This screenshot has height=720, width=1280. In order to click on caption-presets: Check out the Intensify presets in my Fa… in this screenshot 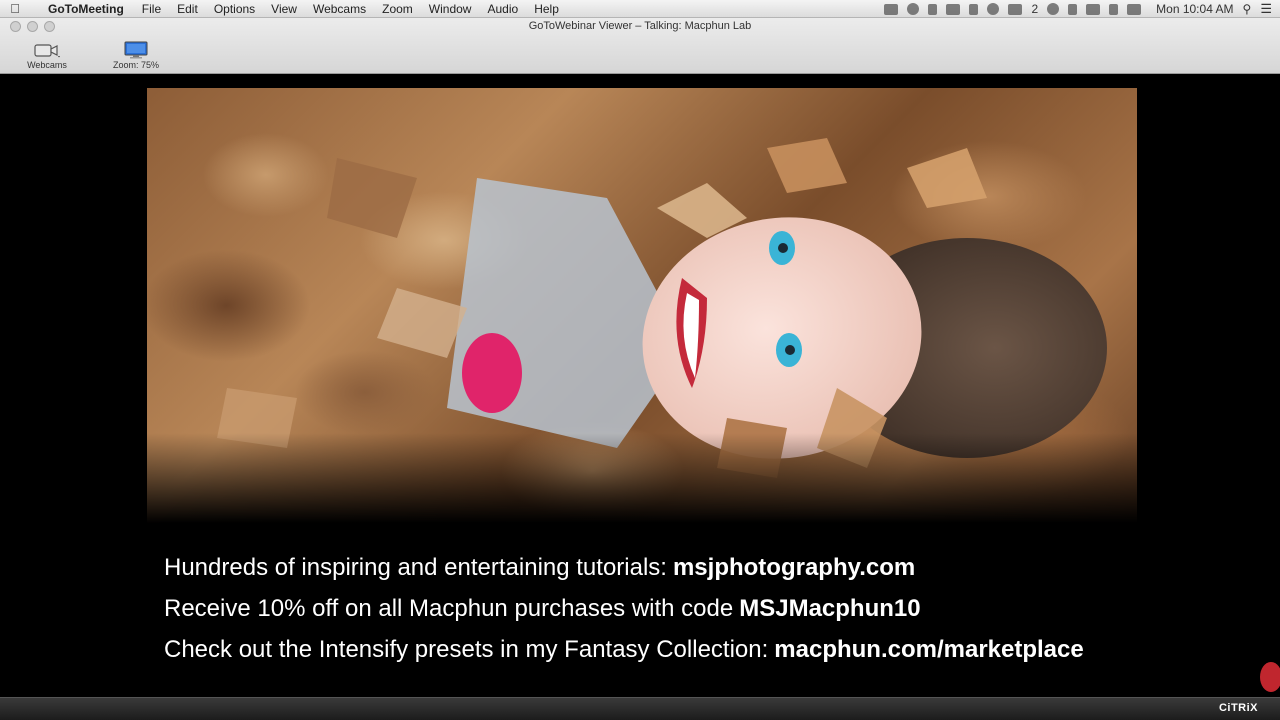, I will do `click(664, 649)`.